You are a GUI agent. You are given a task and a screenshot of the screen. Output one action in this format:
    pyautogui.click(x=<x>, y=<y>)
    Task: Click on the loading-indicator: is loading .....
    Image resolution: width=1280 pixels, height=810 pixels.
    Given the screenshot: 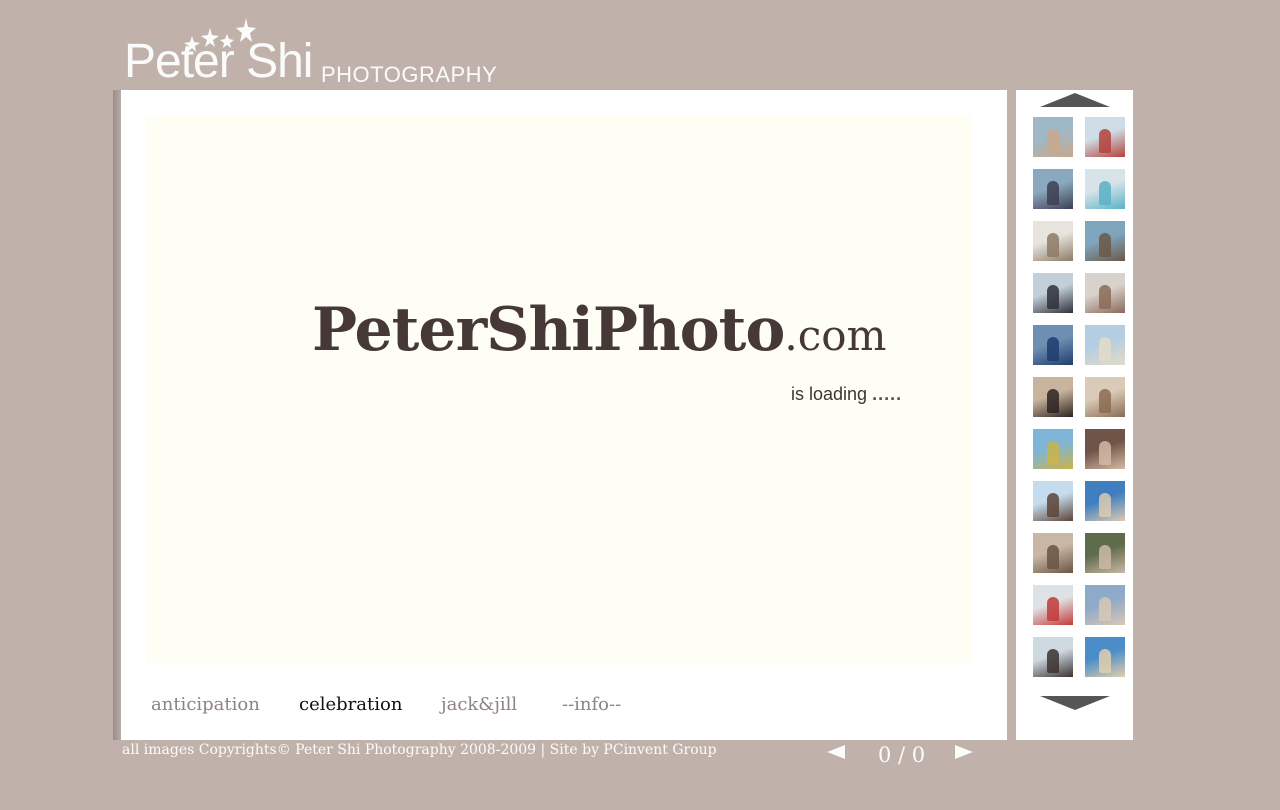 What is the action you would take?
    pyautogui.click(x=846, y=394)
    